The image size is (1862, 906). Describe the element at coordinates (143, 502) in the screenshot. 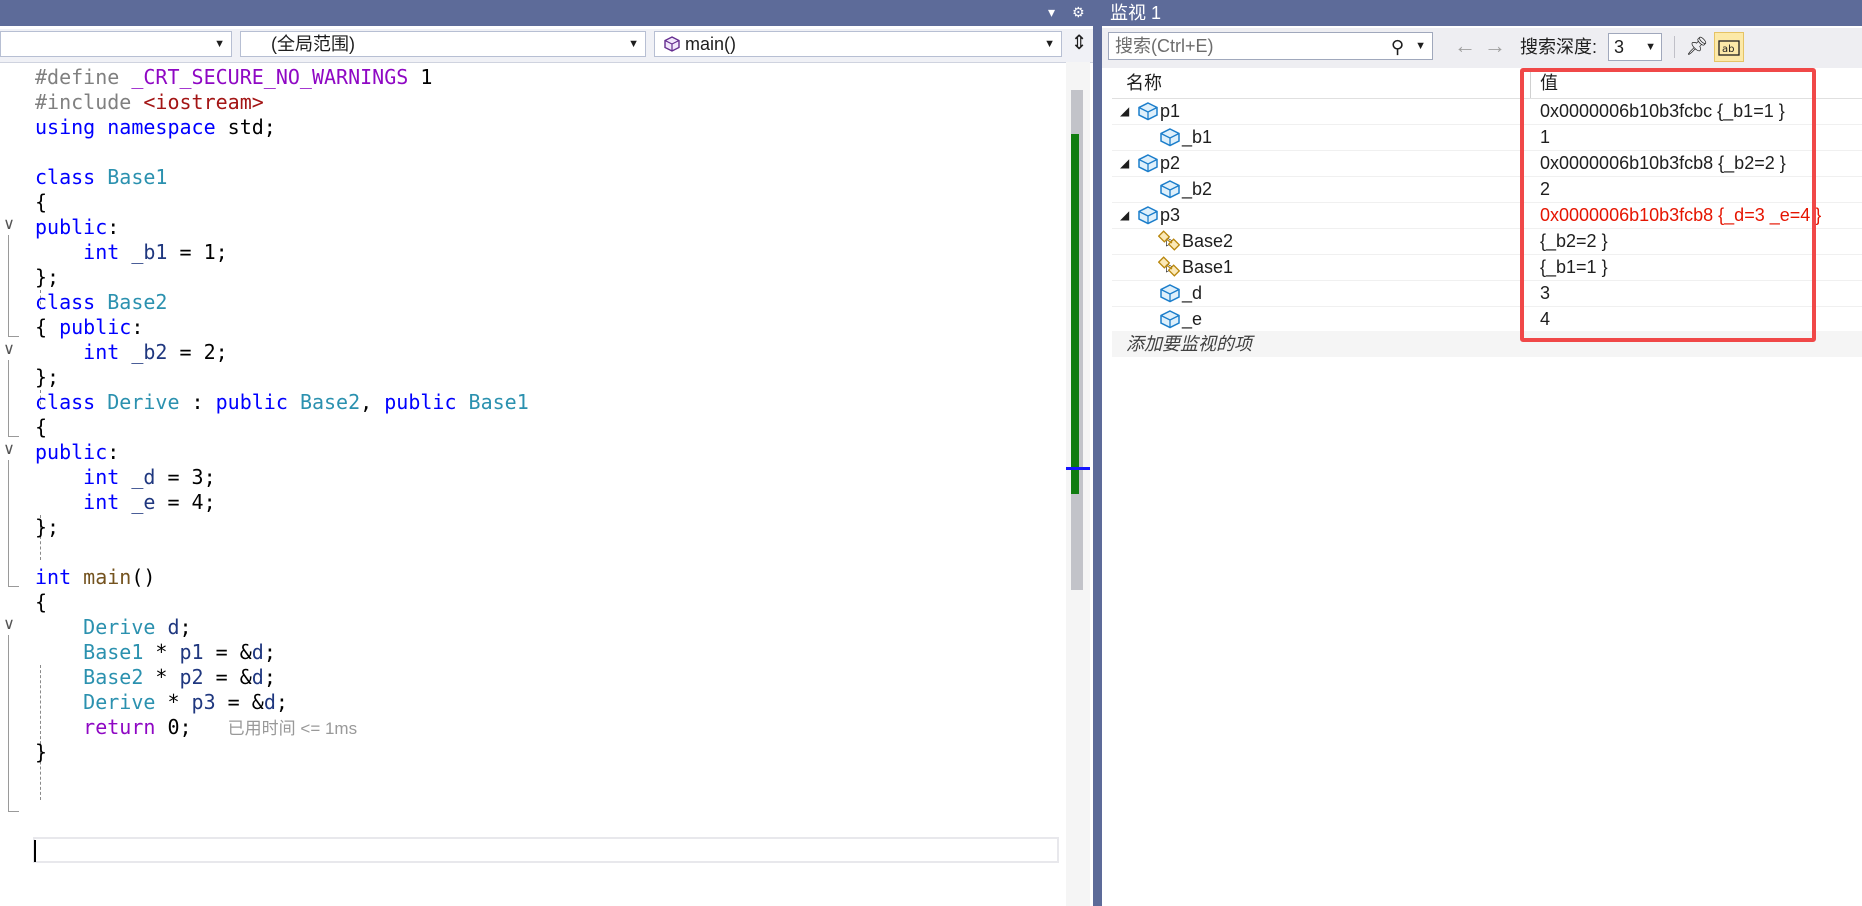

I see `code-token: _e` at that location.